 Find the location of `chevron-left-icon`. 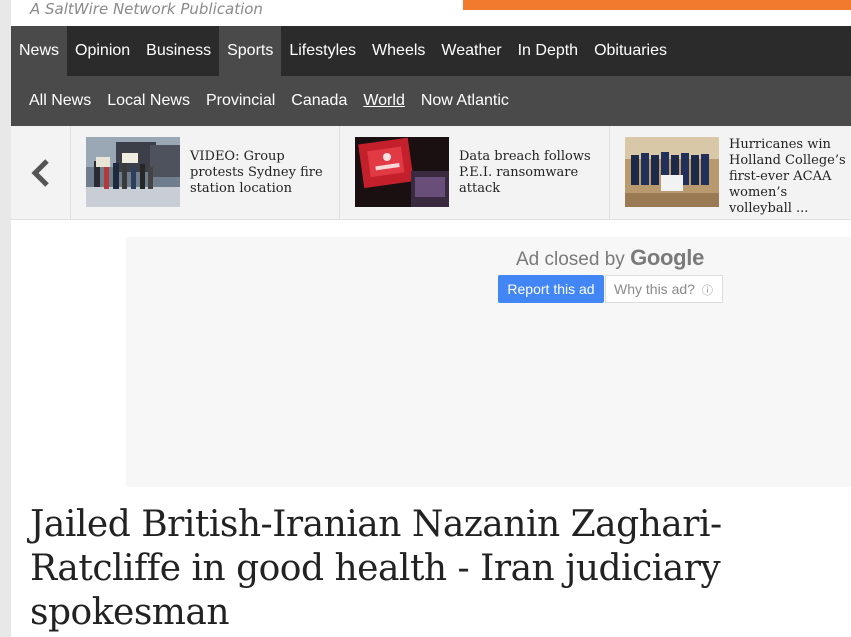

chevron-left-icon is located at coordinates (39, 173).